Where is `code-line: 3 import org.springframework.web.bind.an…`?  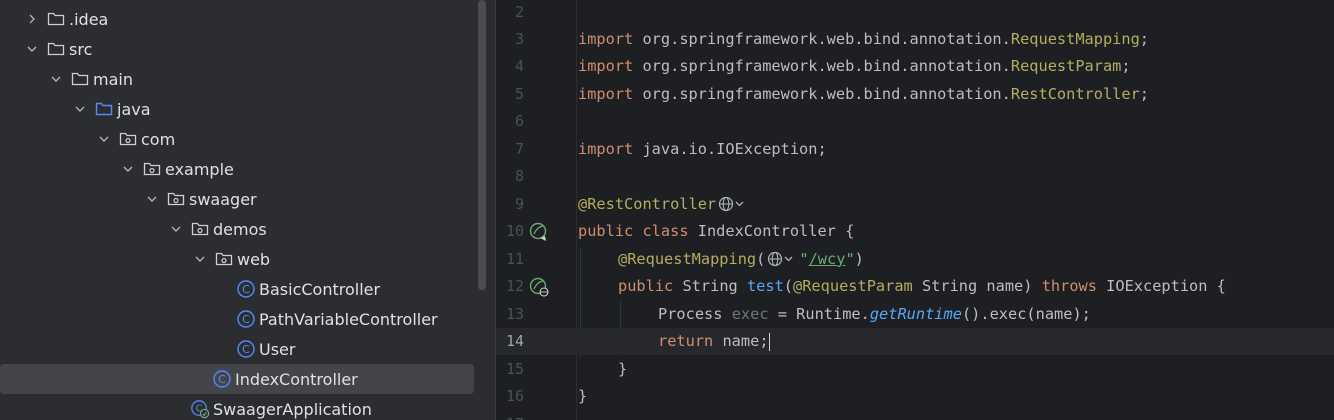 code-line: 3 import org.springframework.web.bind.an… is located at coordinates (915, 39).